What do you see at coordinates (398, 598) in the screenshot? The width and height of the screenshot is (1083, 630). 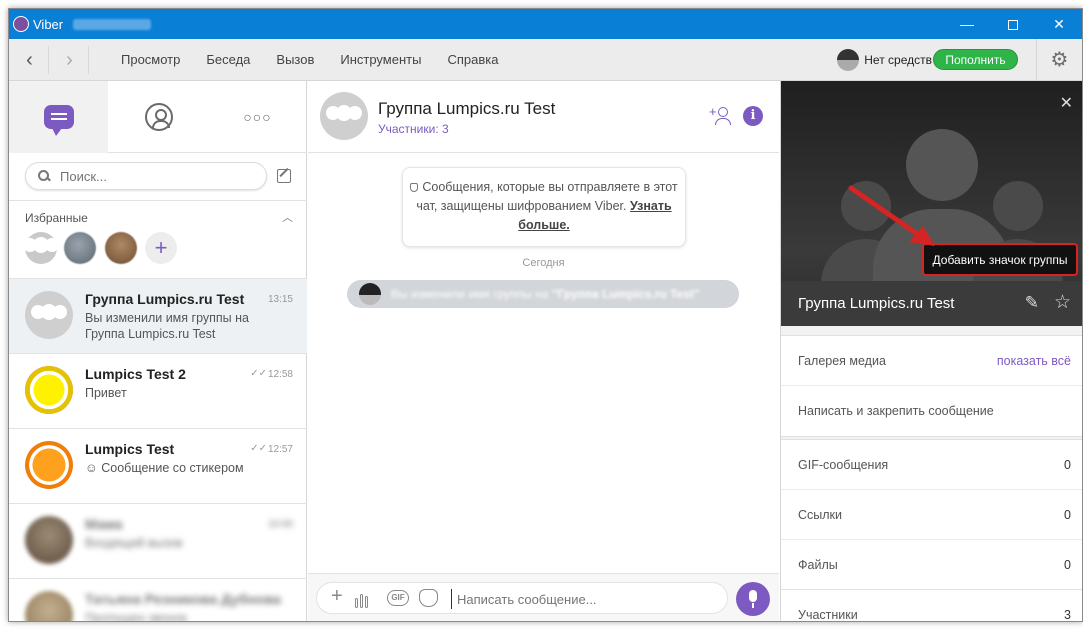 I see `gif-icon: GIF` at bounding box center [398, 598].